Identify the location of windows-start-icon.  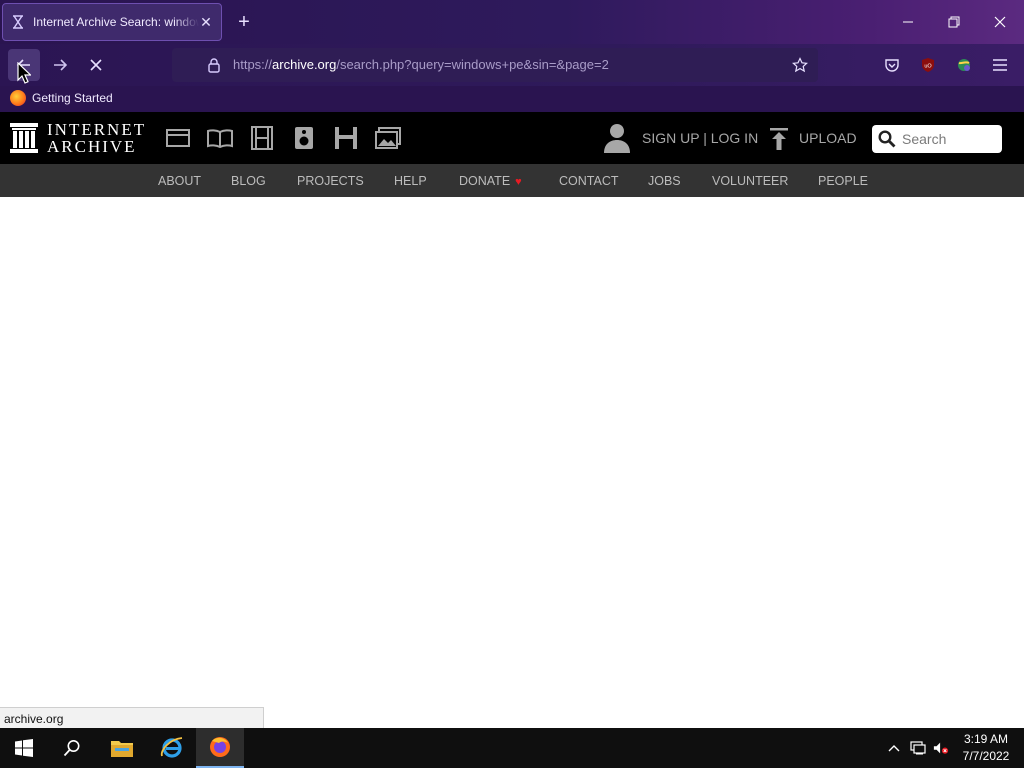
(24, 748).